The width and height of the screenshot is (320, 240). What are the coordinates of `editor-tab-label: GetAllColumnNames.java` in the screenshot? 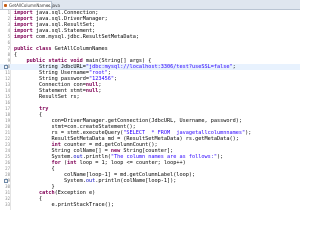 It's located at (34, 5).